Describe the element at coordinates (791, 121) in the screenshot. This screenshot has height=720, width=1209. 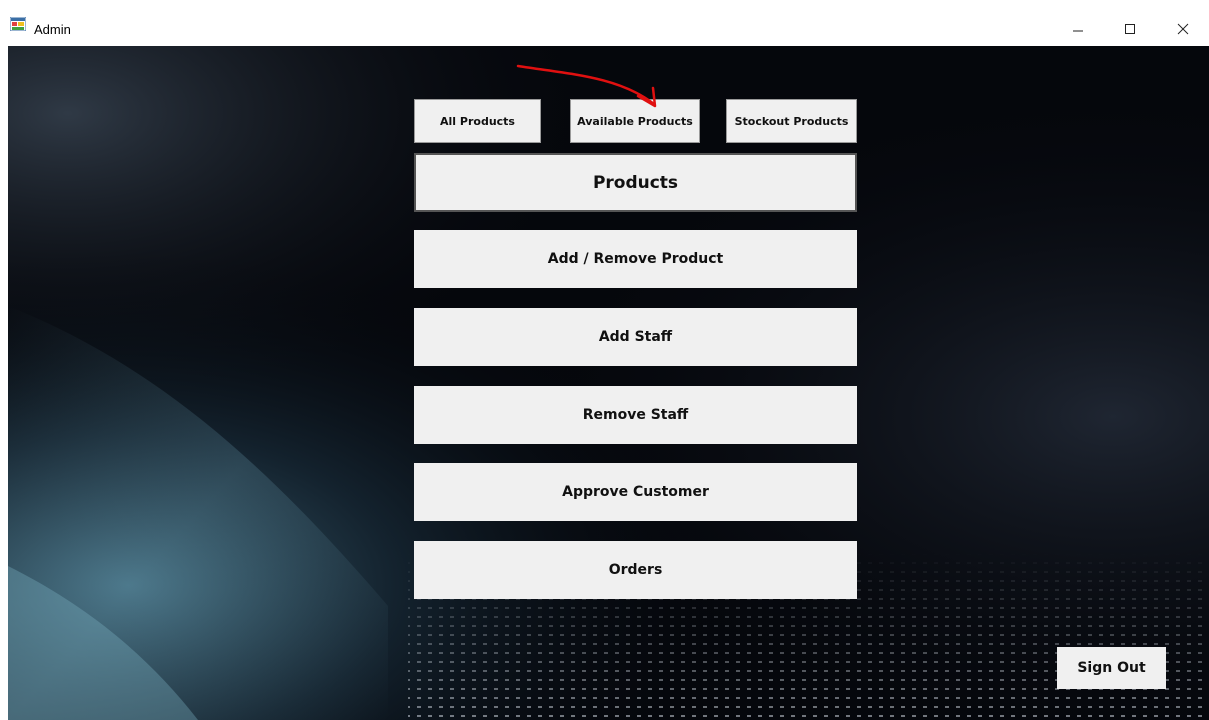
I see `stockout-products-button: Stockout Products` at that location.